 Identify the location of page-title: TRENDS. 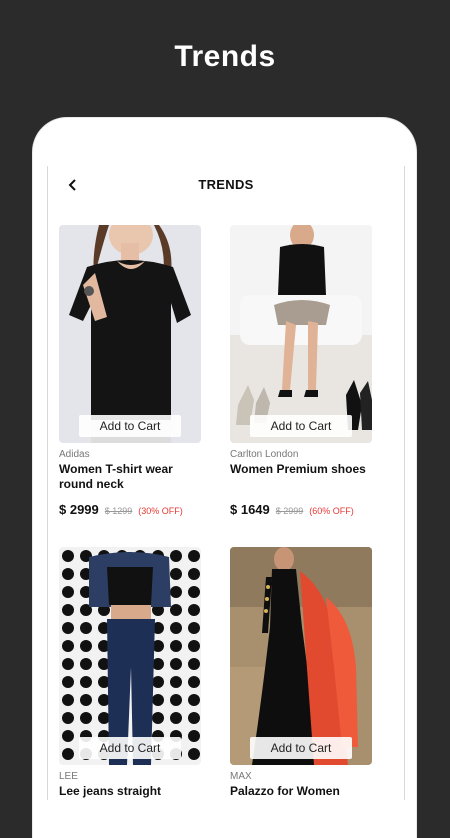
(226, 184).